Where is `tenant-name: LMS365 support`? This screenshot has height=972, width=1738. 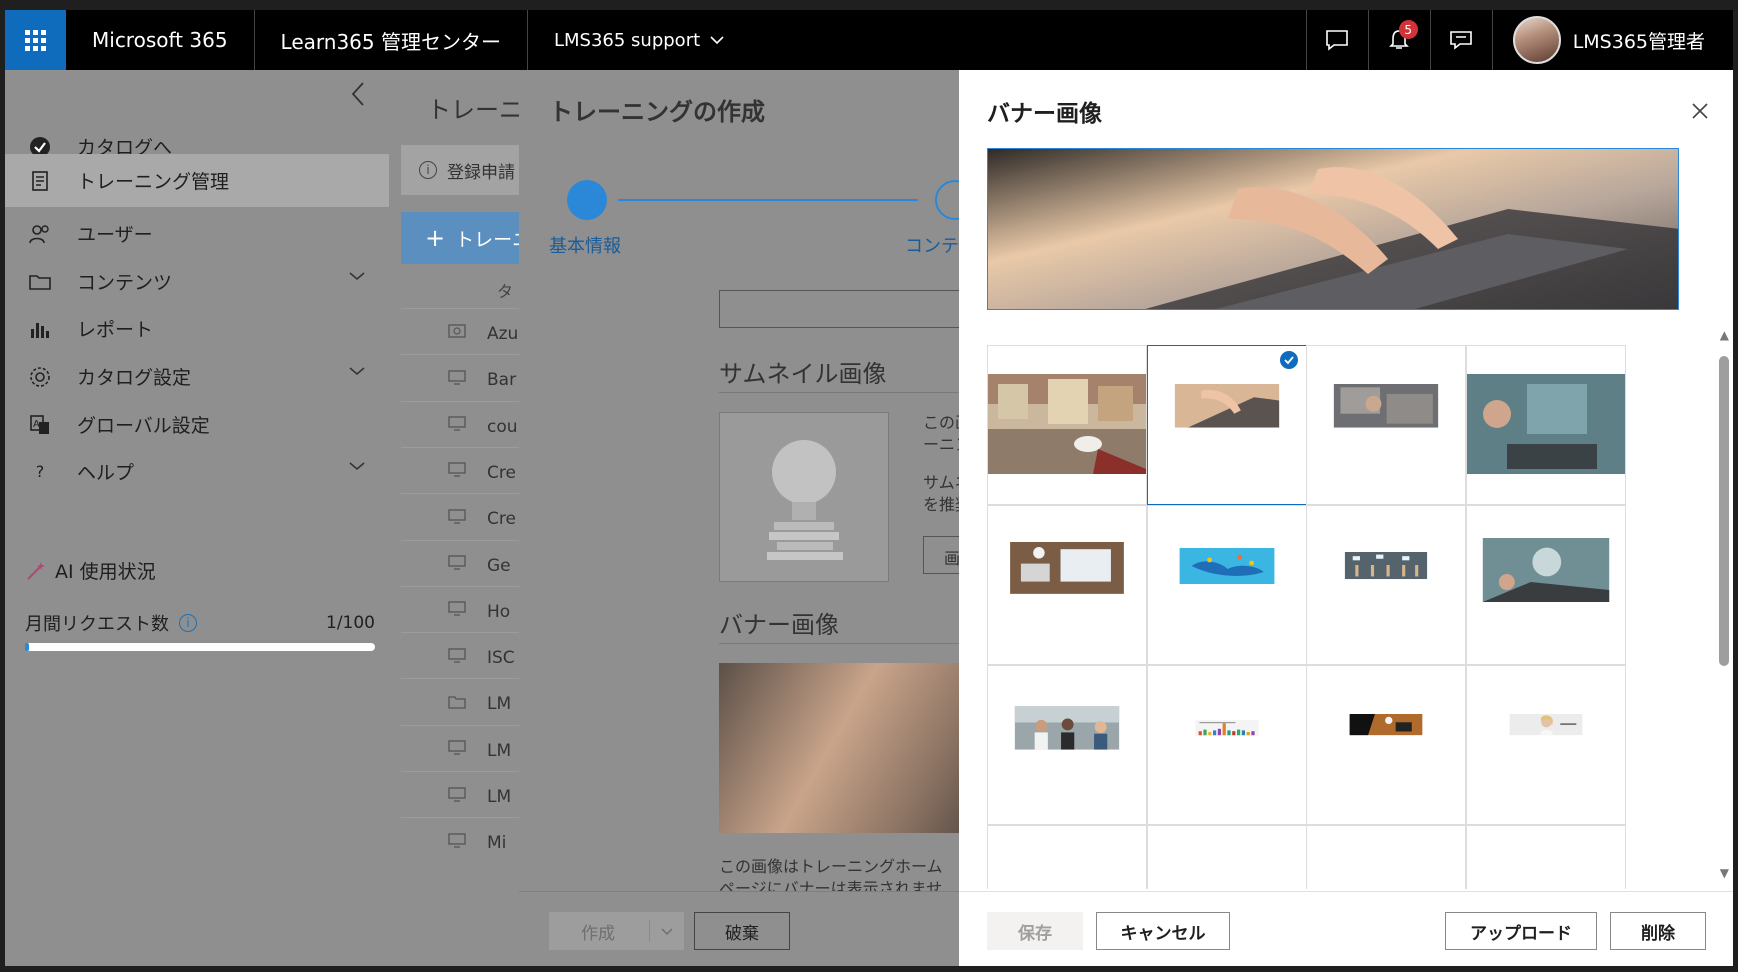
tenant-name: LMS365 support is located at coordinates (627, 40).